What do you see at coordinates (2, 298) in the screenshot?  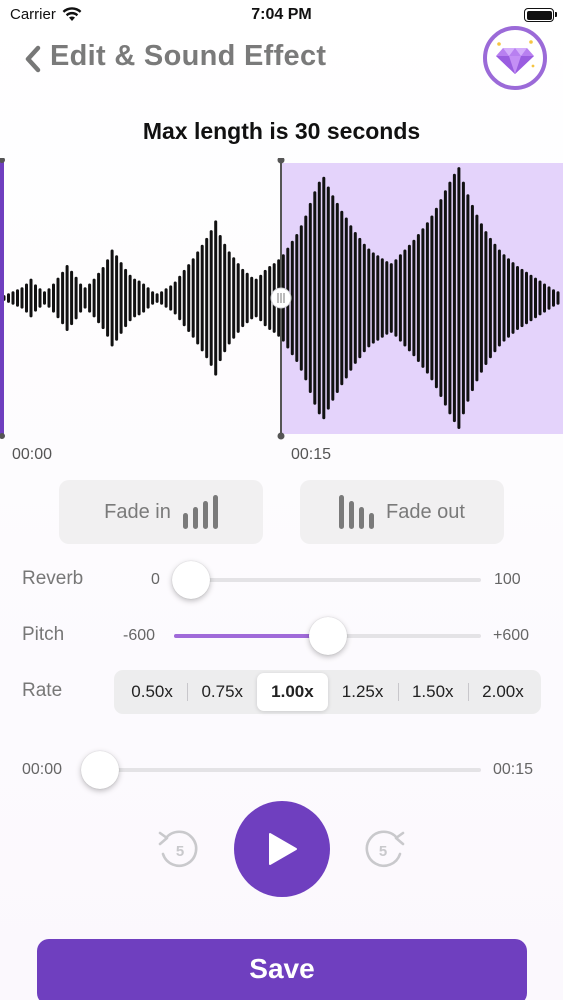 I see `left-trim-handle` at bounding box center [2, 298].